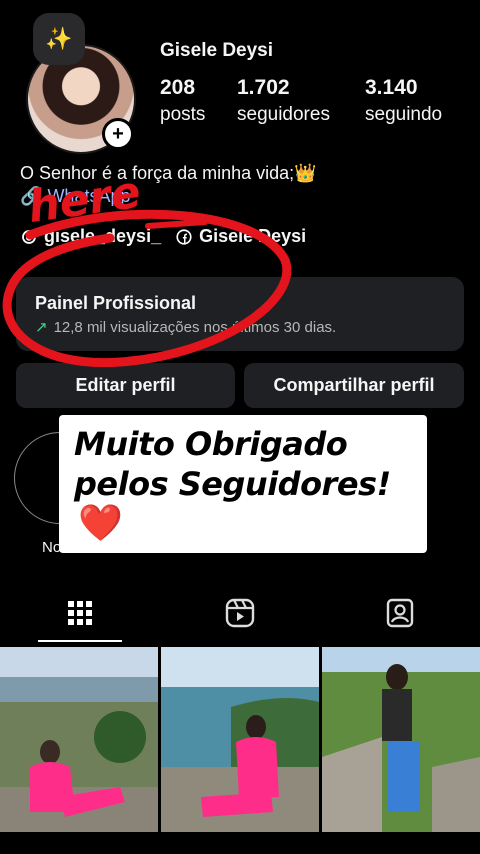 Image resolution: width=480 pixels, height=854 pixels. Describe the element at coordinates (41, 327) in the screenshot. I see `trend-up-icon: ↗` at that location.